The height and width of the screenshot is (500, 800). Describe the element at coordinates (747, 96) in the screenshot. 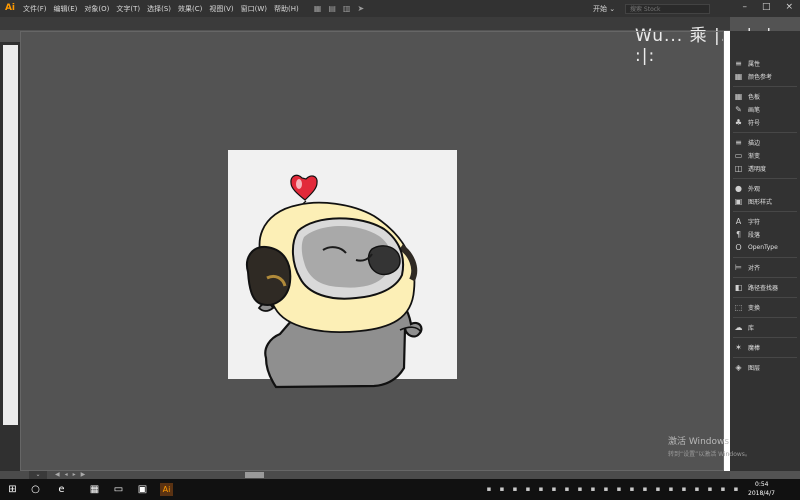

I see `panel-swatches: ▦ 色板` at that location.